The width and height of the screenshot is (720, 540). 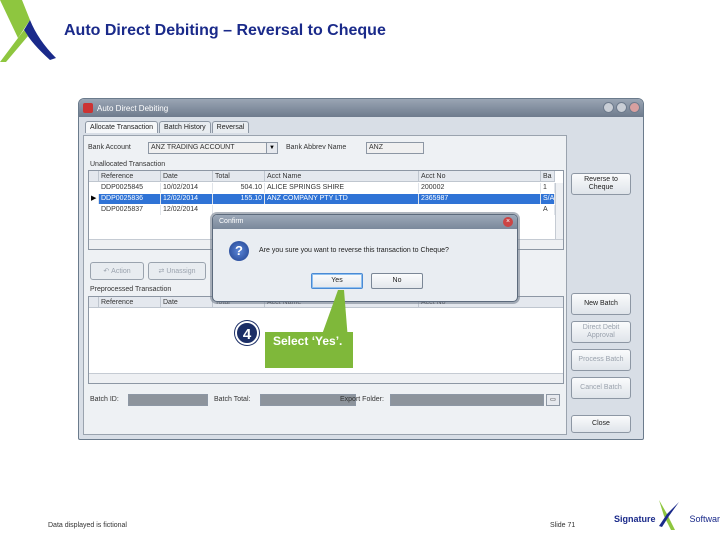 I want to click on maximize-icon, so click(x=621, y=107).